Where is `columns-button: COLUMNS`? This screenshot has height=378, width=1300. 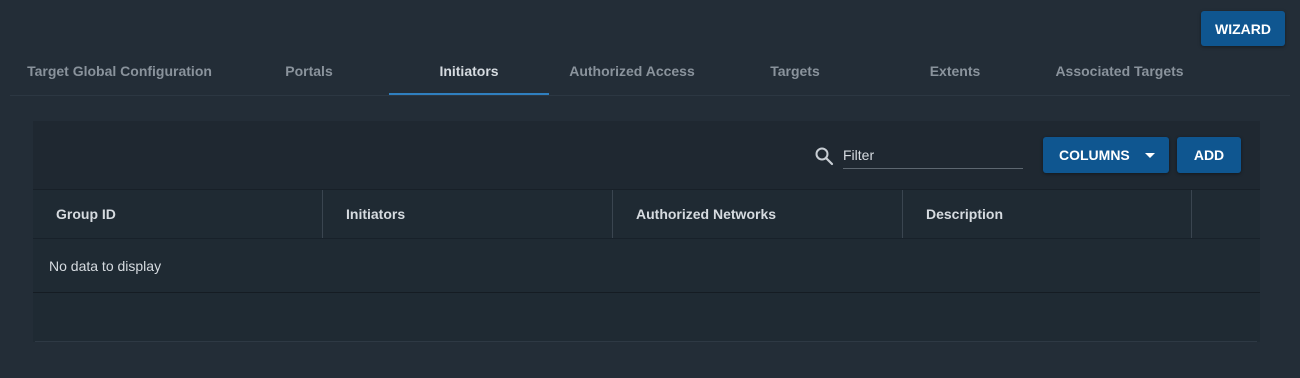
columns-button: COLUMNS is located at coordinates (1106, 155).